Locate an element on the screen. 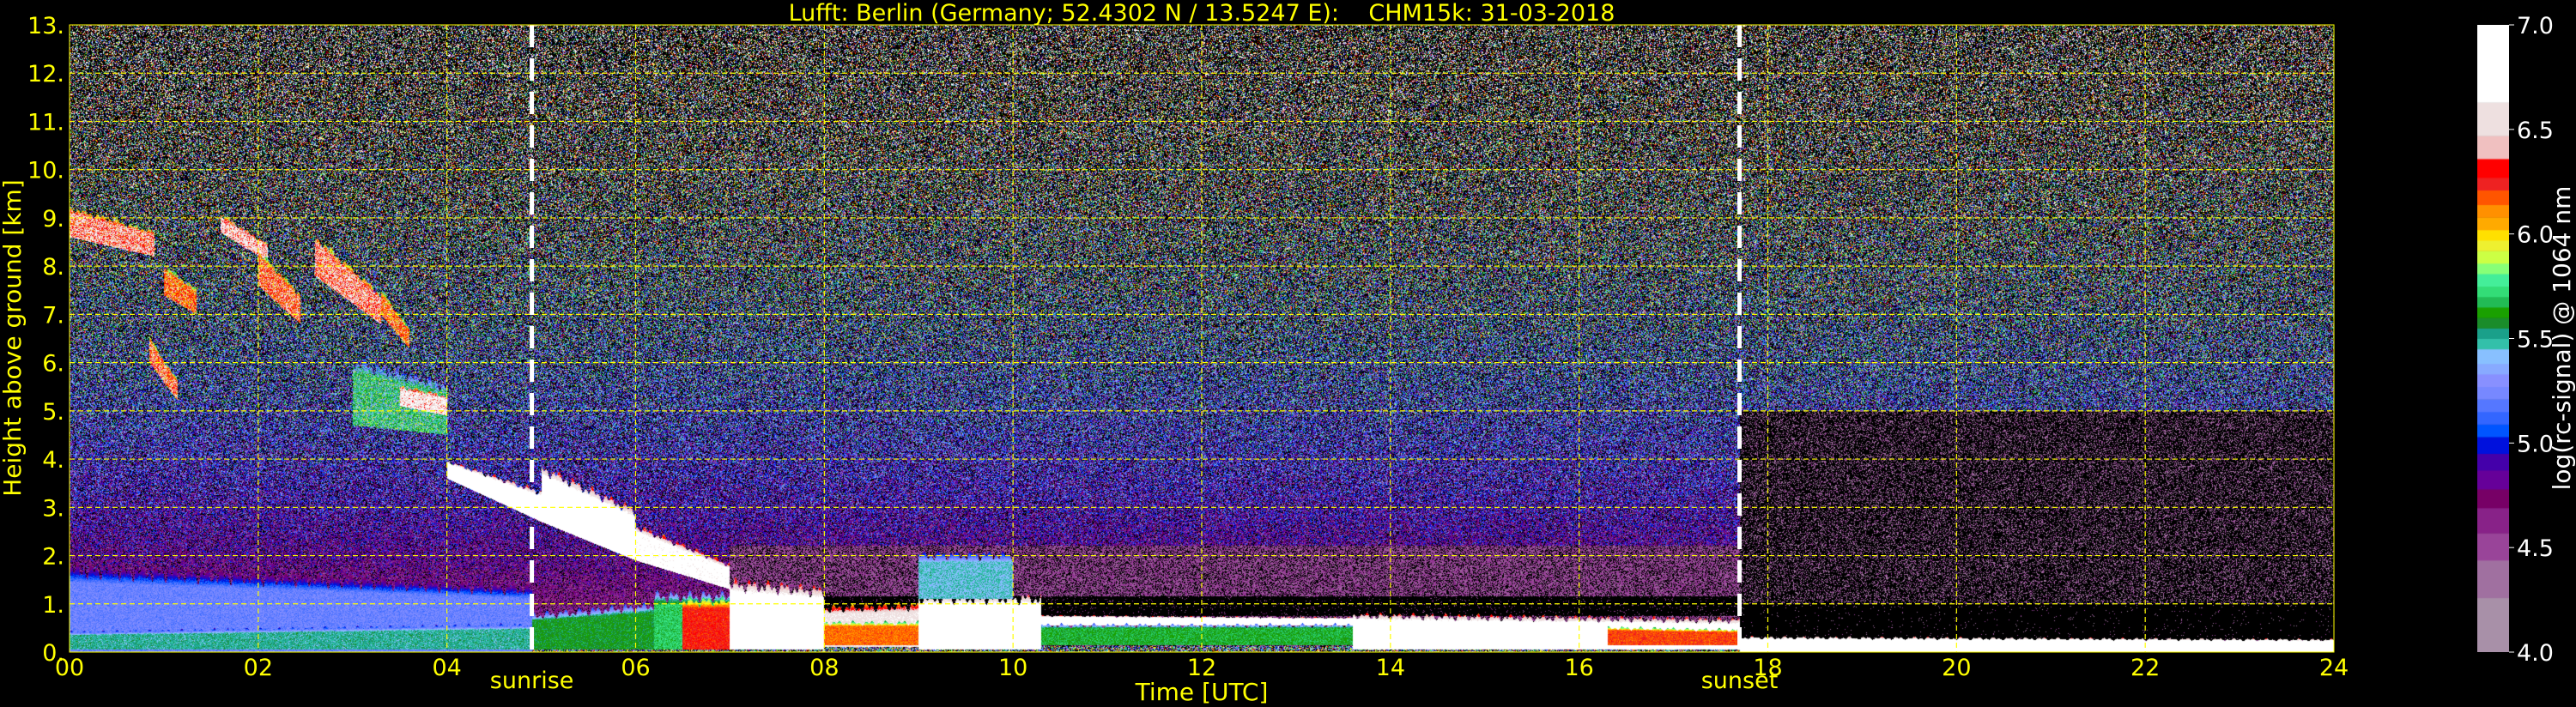 Image resolution: width=2576 pixels, height=707 pixels. y-tick-label: 8. is located at coordinates (53, 267).